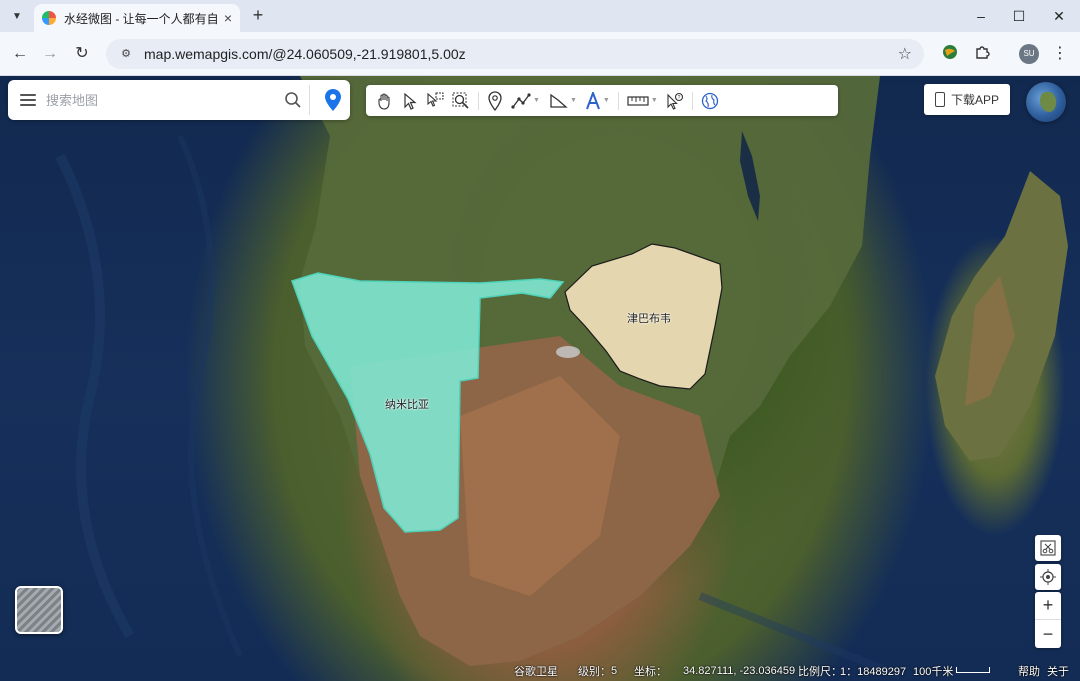  Describe the element at coordinates (562, 101) in the screenshot. I see `polygon-icon: ▼` at that location.